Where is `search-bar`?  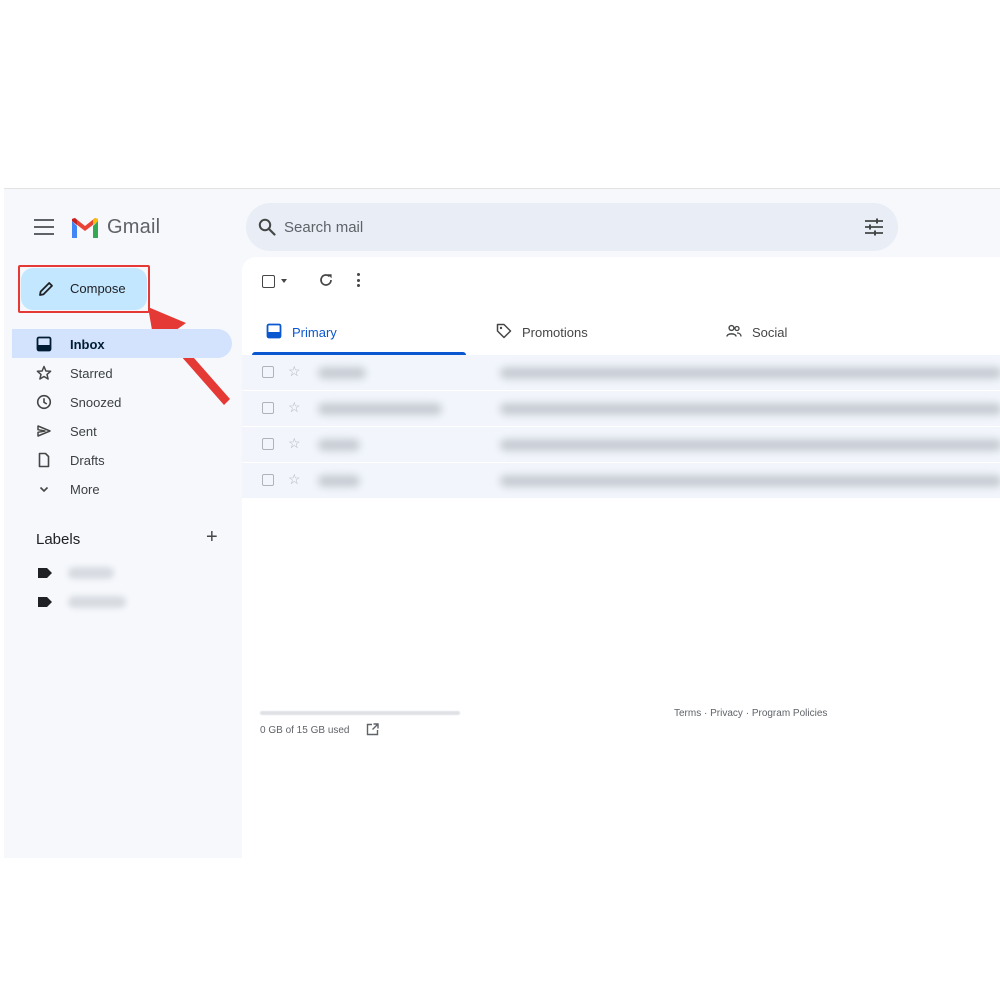
search-bar is located at coordinates (572, 227).